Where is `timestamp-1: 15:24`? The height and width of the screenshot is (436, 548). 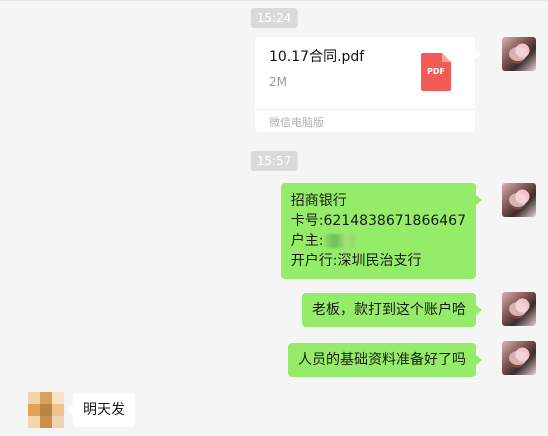 timestamp-1: 15:24 is located at coordinates (274, 18).